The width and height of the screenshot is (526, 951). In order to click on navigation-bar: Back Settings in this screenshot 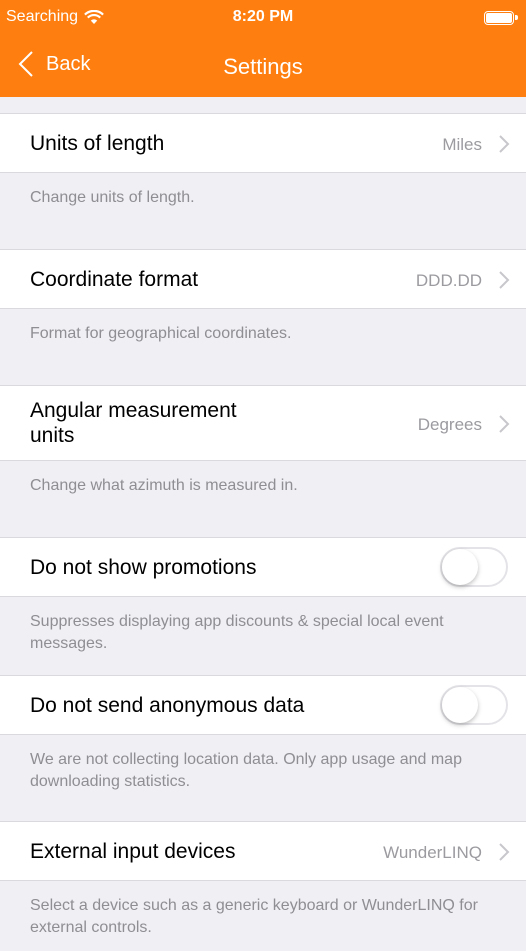, I will do `click(263, 66)`.